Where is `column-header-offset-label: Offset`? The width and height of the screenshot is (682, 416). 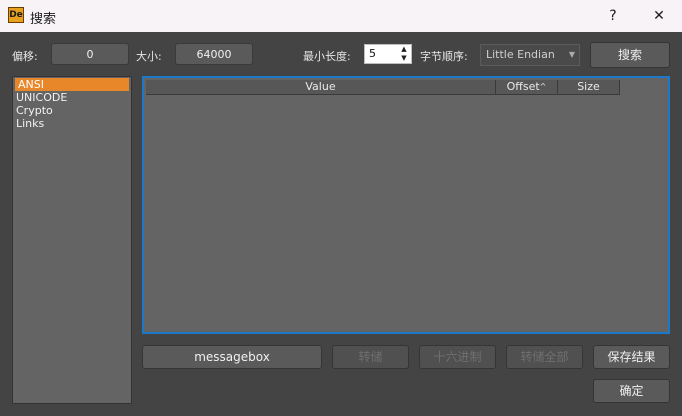
column-header-offset-label: Offset is located at coordinates (523, 86).